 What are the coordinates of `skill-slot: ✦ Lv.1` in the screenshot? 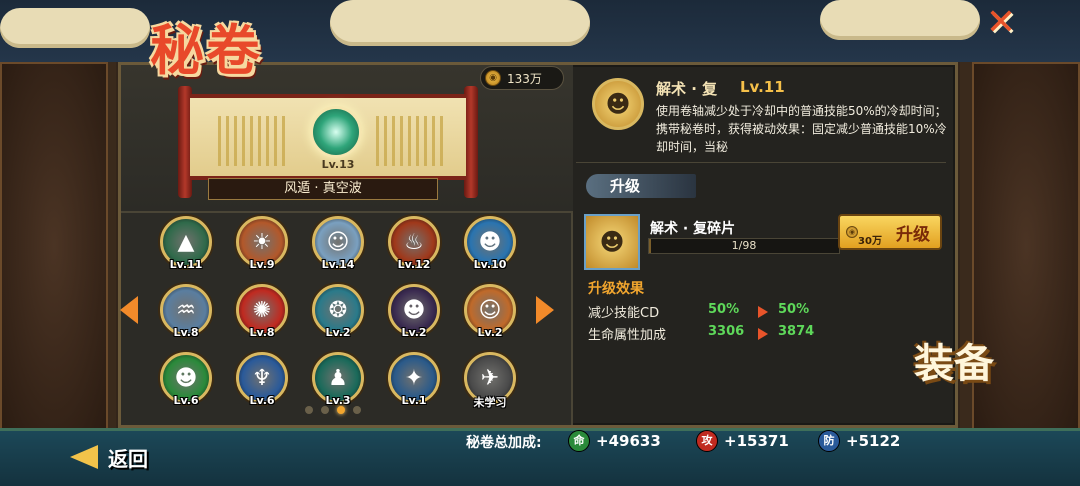 It's located at (416, 380).